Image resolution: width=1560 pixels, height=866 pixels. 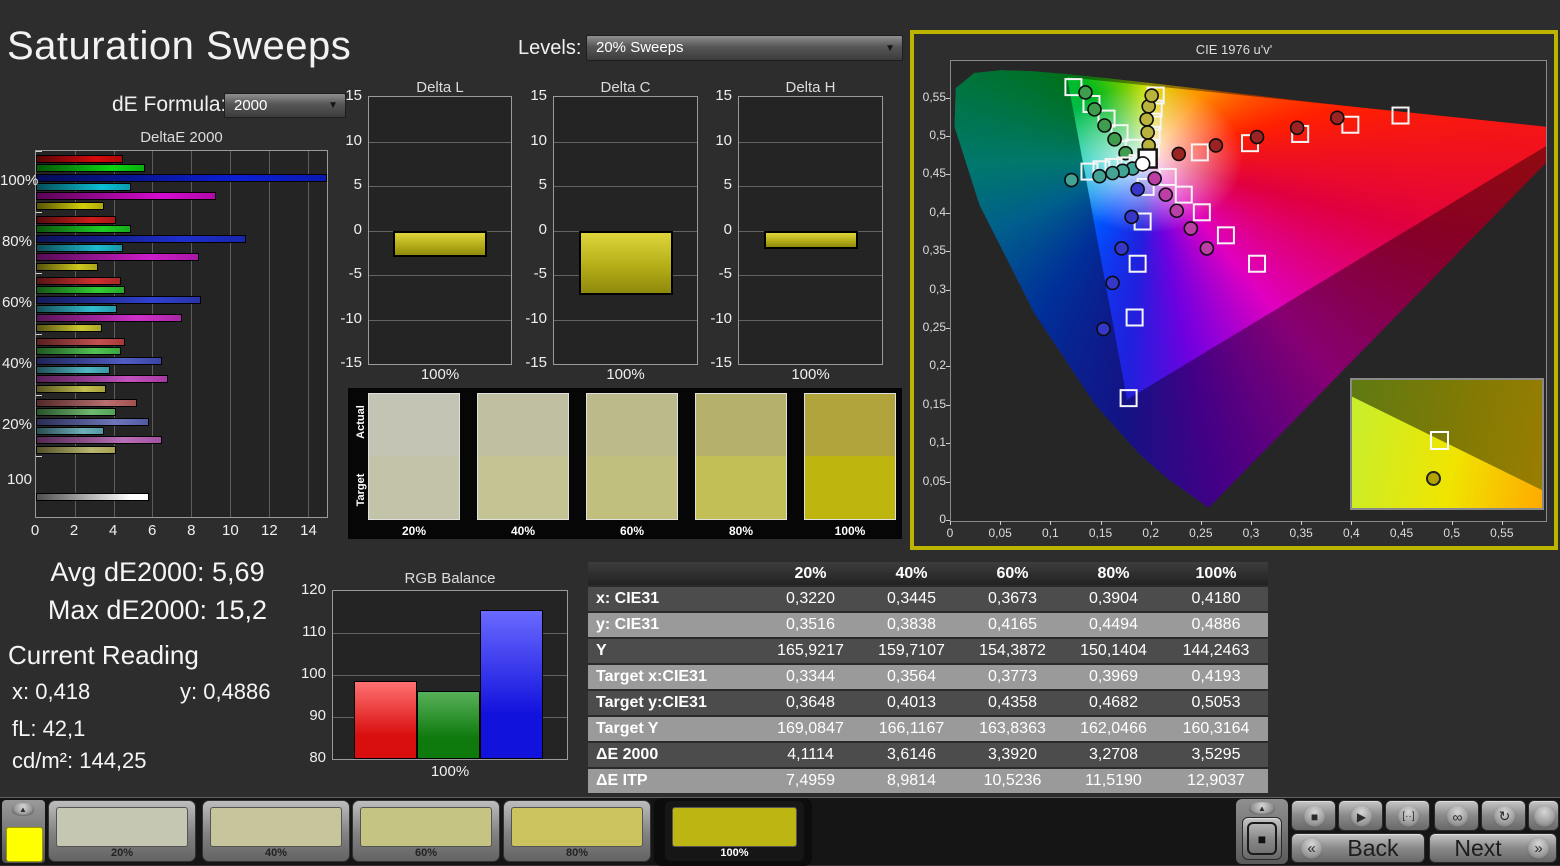 What do you see at coordinates (1234, 49) in the screenshot?
I see `cie-chart-title: CIE 1976 u'v'` at bounding box center [1234, 49].